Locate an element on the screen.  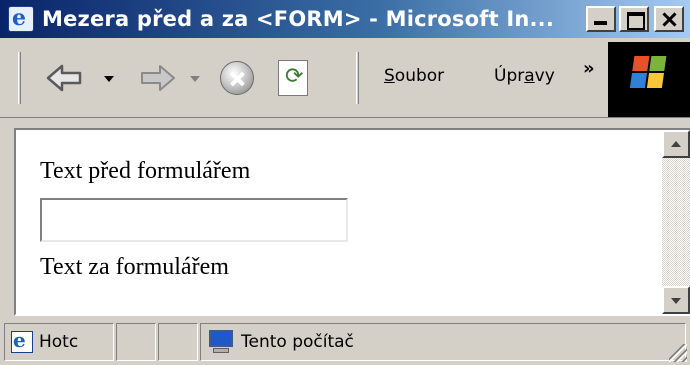
forward-dropdown-icon is located at coordinates (195, 79).